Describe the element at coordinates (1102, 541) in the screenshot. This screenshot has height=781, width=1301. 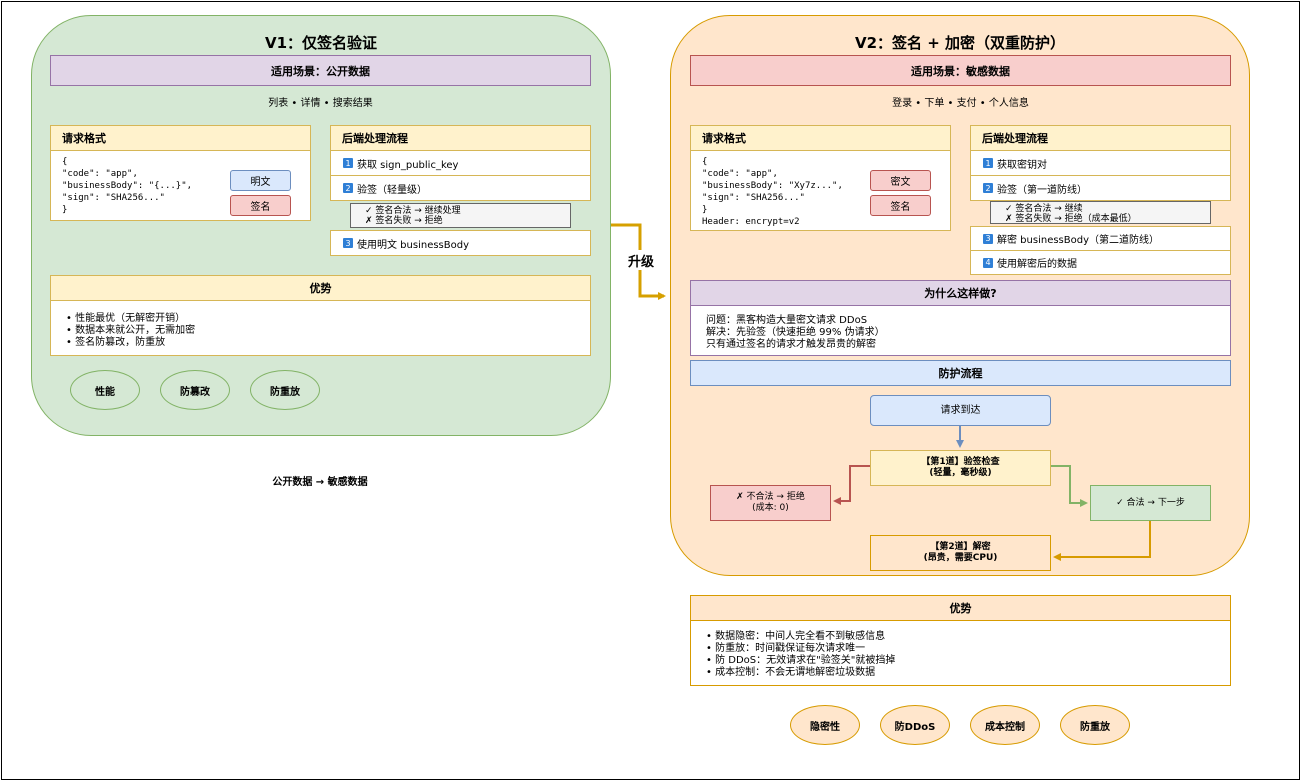
I see `arrow-pass-to-decrypt` at that location.